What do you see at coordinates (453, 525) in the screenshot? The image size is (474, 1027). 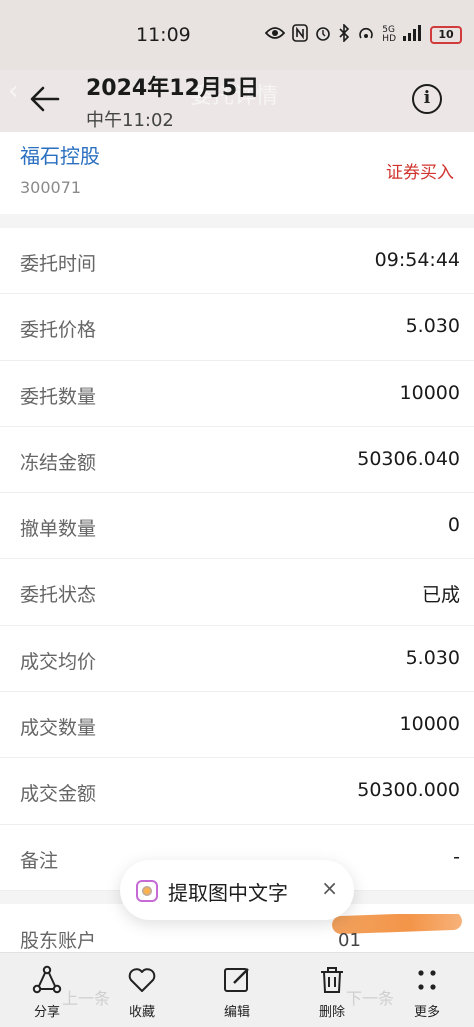 I see `detail-value: 0` at bounding box center [453, 525].